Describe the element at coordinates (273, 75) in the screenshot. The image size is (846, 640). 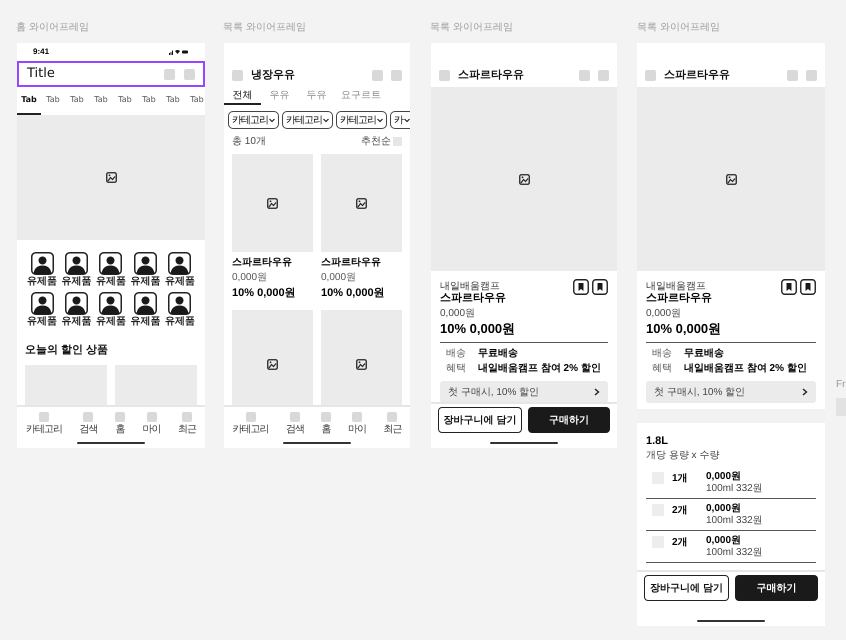
I see `page-title: 냉장우유` at that location.